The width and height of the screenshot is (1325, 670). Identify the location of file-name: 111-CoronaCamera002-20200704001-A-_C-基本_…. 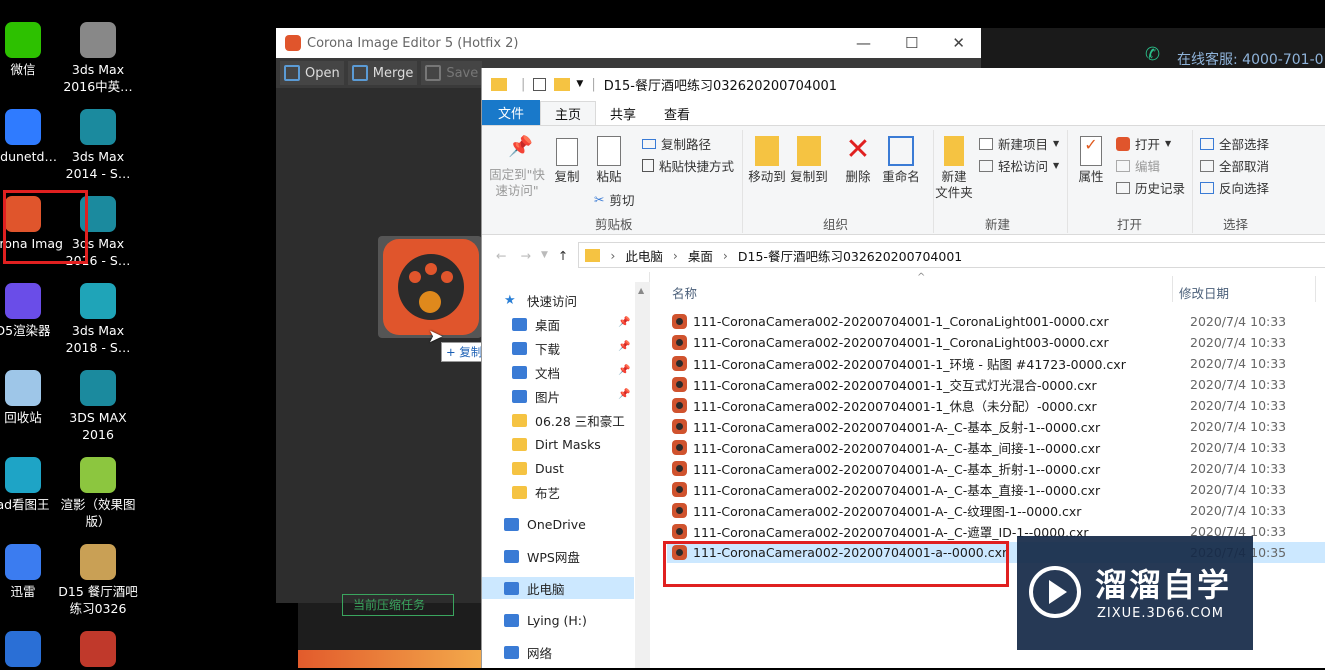
(897, 448).